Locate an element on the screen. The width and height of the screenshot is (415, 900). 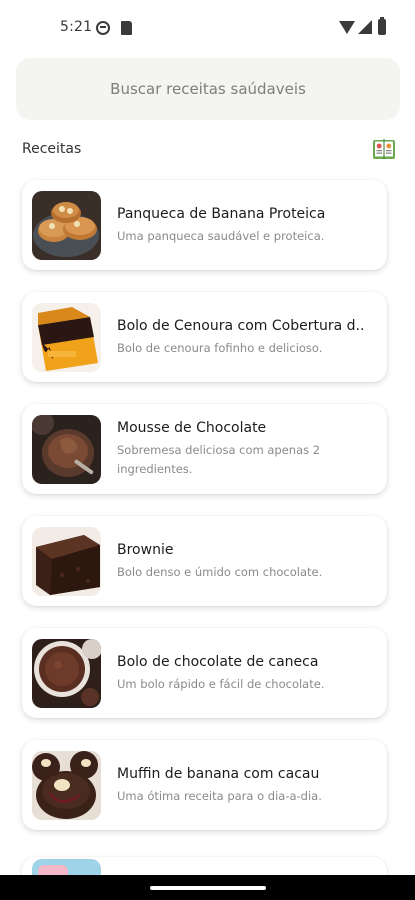
recipe-description: Bolo de cenoura fofinho e delicioso. is located at coordinates (220, 347).